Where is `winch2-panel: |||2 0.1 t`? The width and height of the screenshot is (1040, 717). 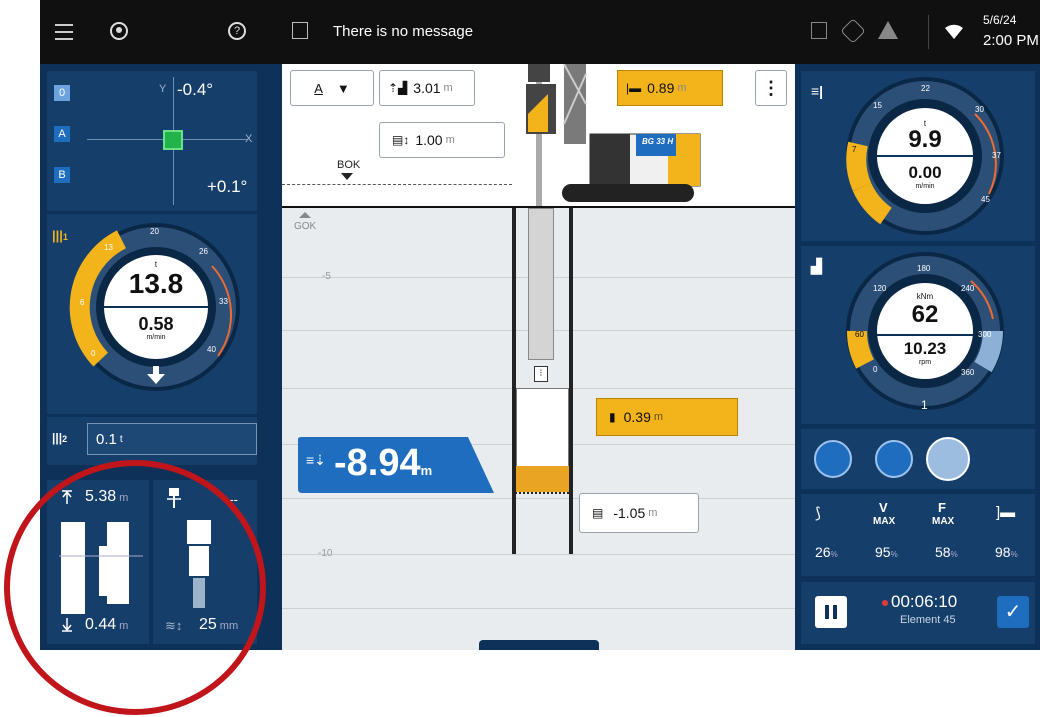 winch2-panel: |||2 0.1 t is located at coordinates (152, 441).